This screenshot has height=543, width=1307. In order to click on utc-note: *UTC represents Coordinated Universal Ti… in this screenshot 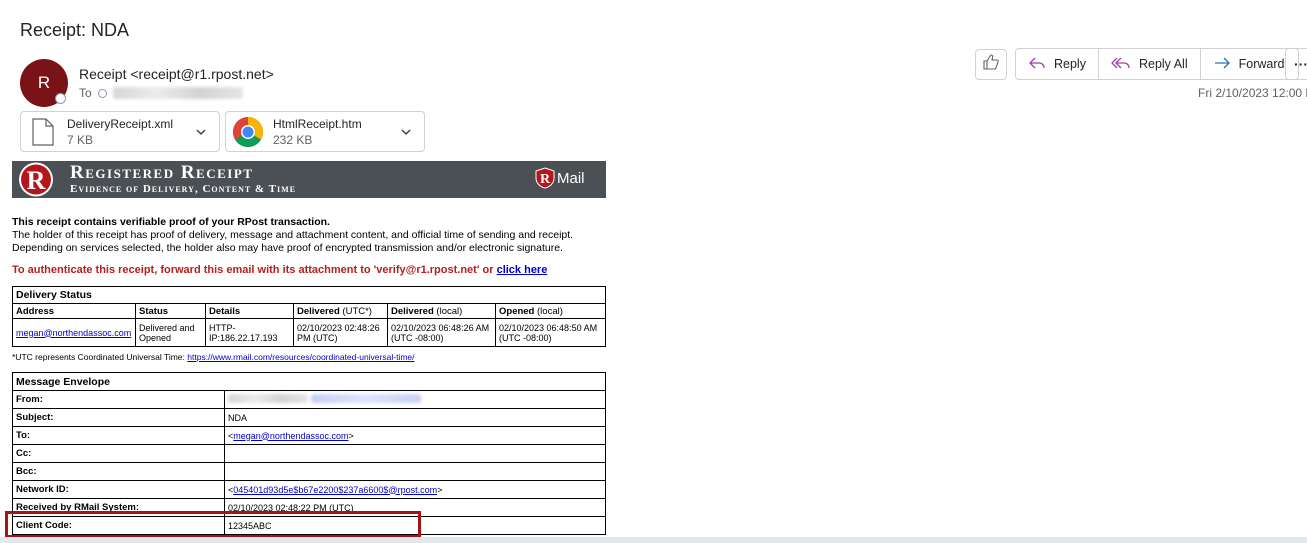, I will do `click(213, 357)`.